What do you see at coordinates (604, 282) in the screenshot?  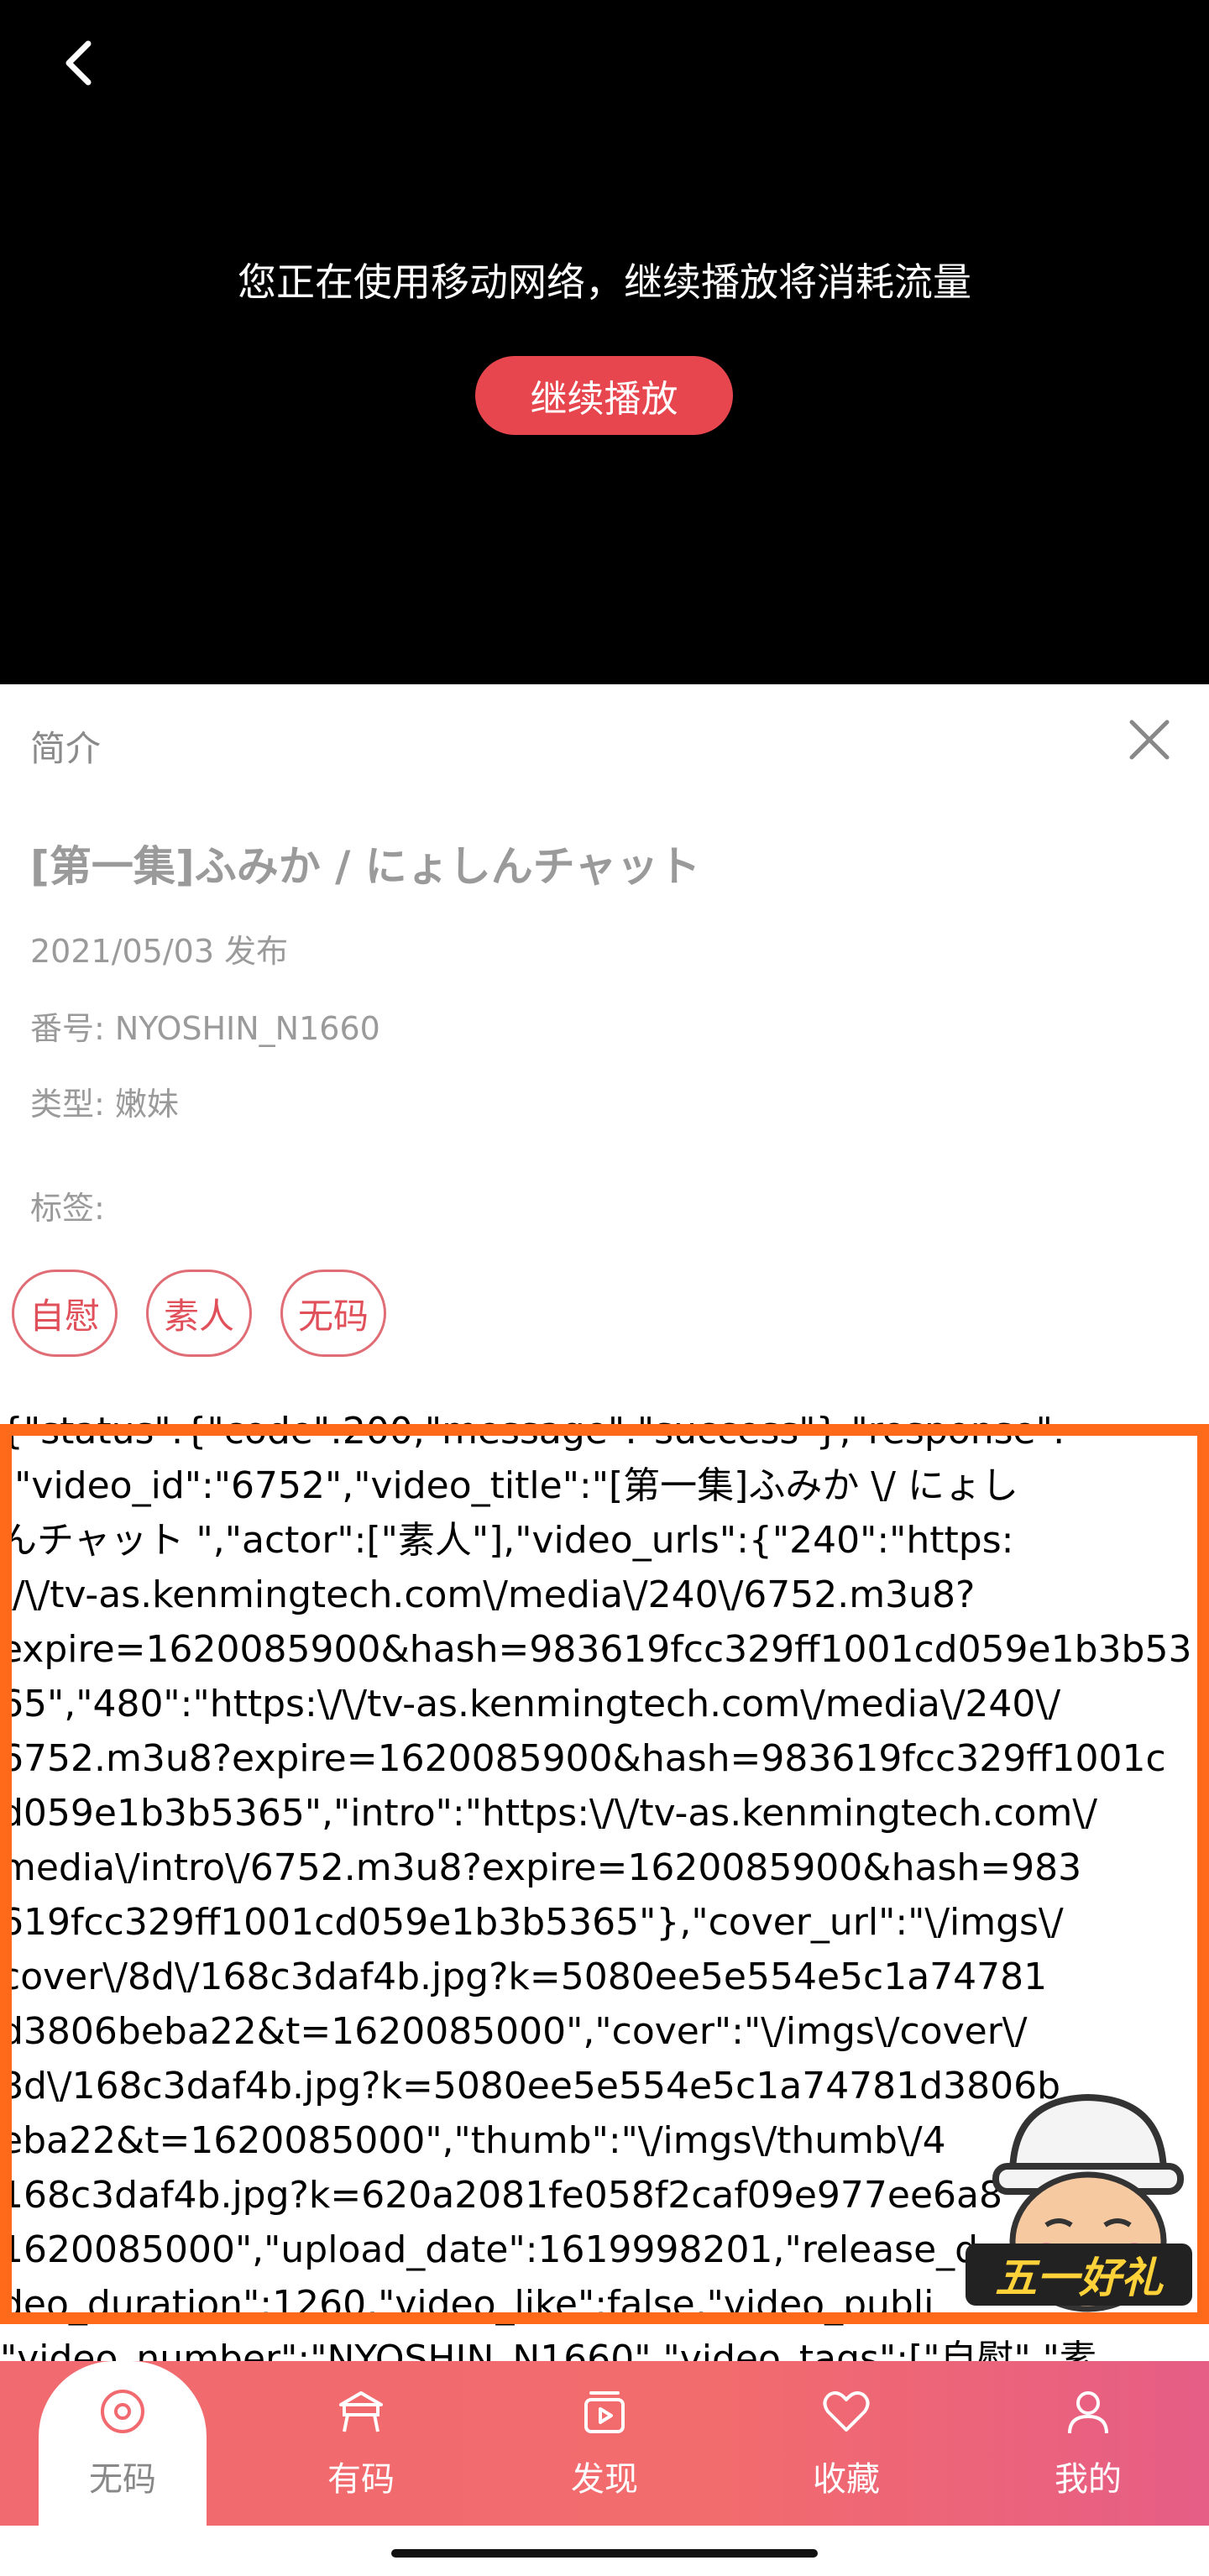 I see `network-warning-text: 您正在使用移动网络，继续播放将消耗流量` at bounding box center [604, 282].